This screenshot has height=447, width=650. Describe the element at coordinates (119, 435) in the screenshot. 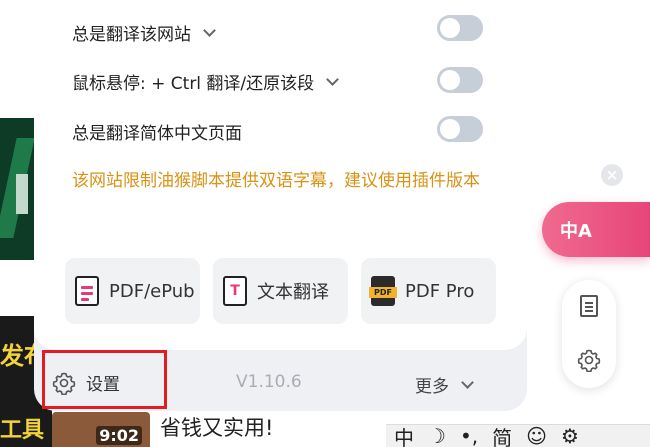

I see `video-duration: 9:02` at that location.